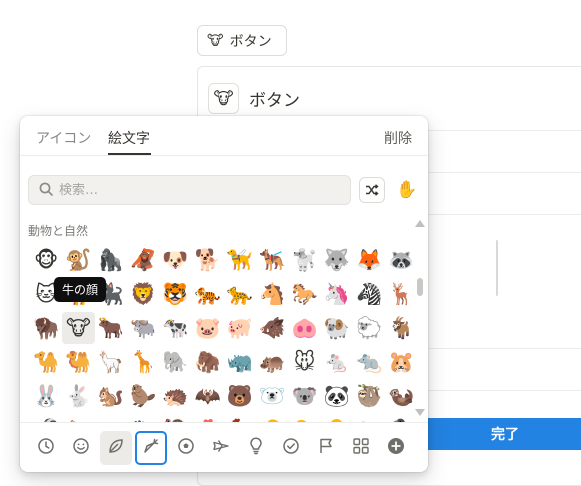 This screenshot has width=581, height=486. I want to click on emoji-cell: 🐼, so click(337, 396).